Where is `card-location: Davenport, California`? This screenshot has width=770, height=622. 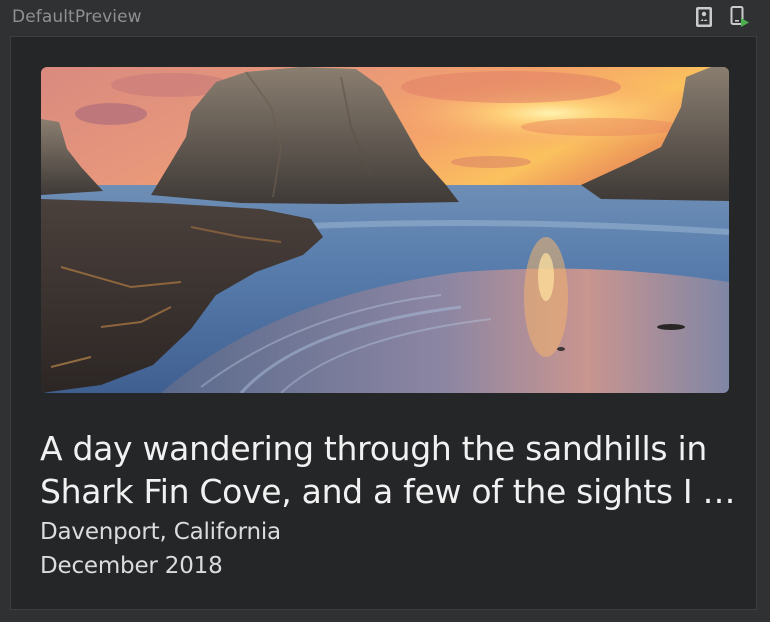
card-location: Davenport, California is located at coordinates (160, 532).